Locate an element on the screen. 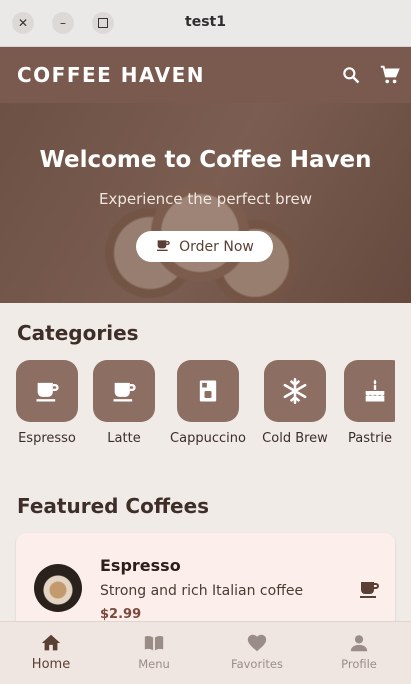  cake-icon is located at coordinates (369, 391).